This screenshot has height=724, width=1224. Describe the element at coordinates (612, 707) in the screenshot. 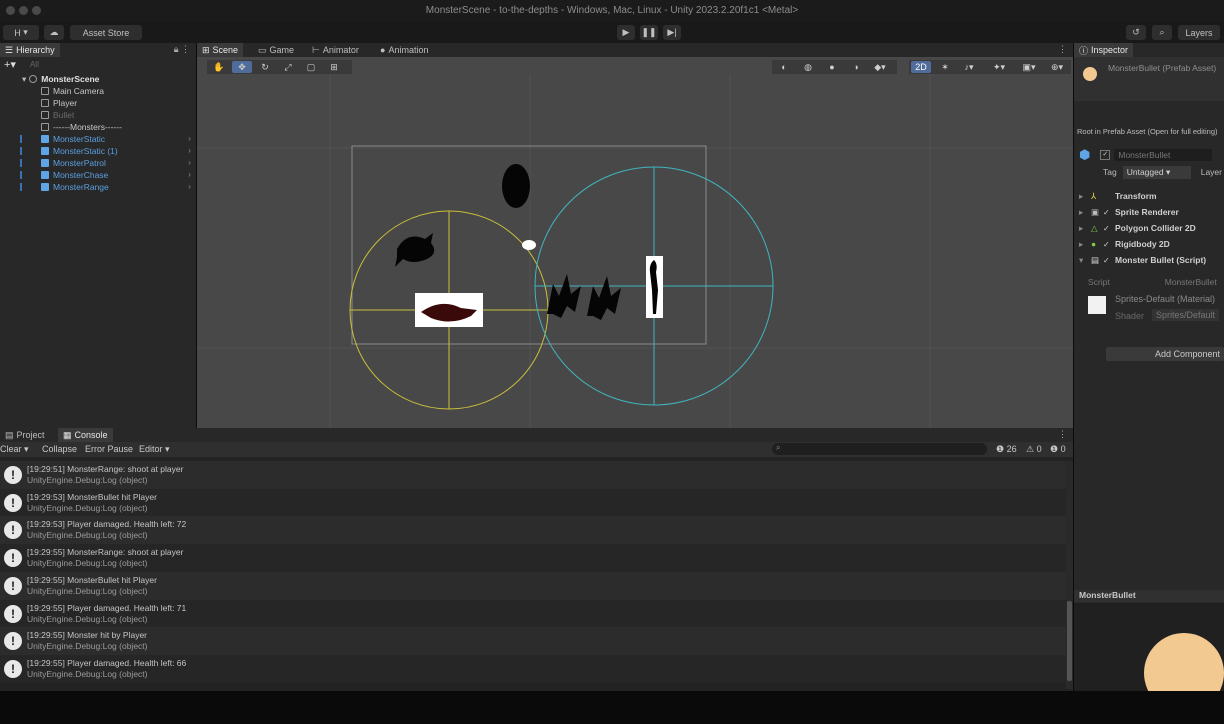

I see `bottom-letterbox` at that location.